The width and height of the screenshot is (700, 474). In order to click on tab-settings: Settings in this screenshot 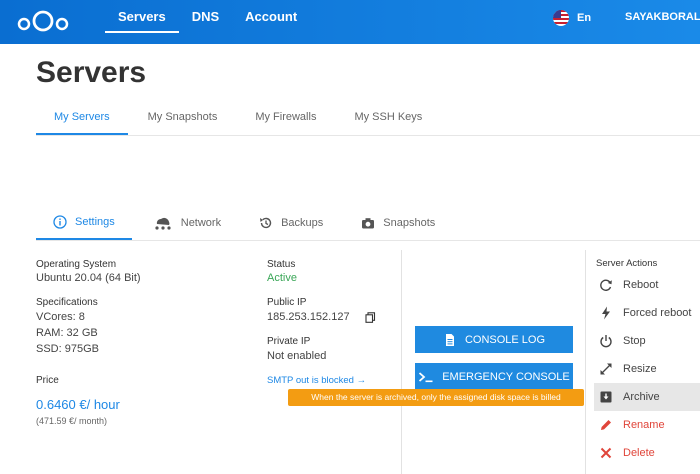, I will do `click(84, 223)`.